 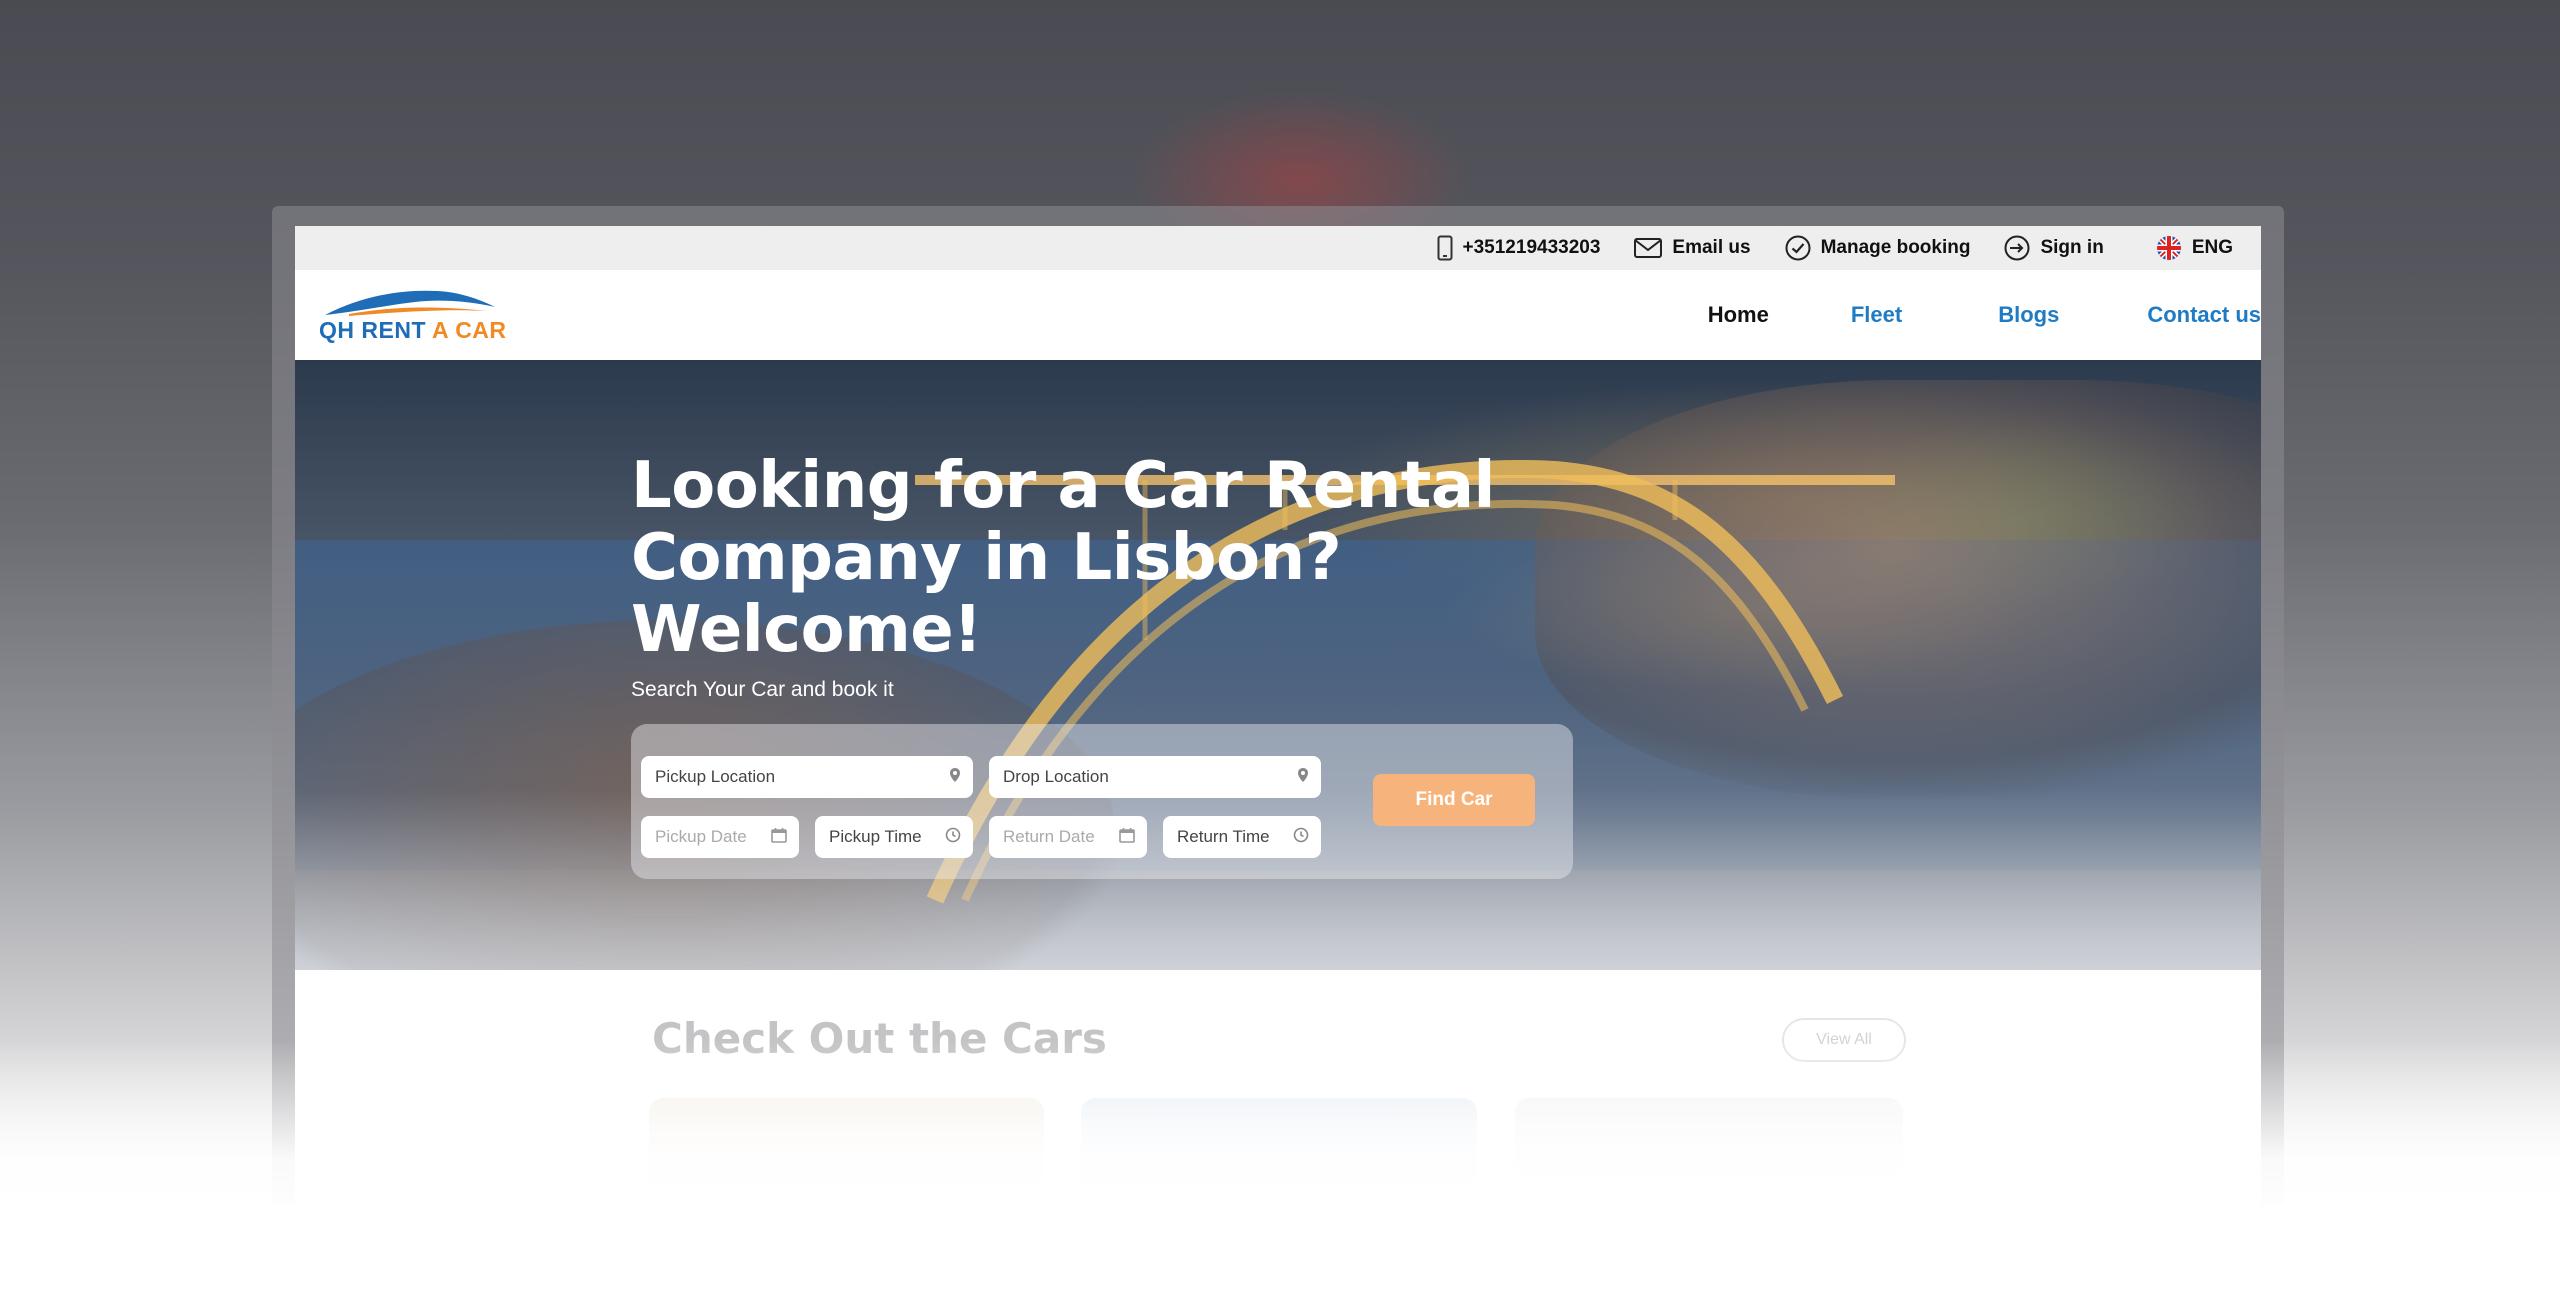 I want to click on manage-booking-link: Manage booking, so click(x=1878, y=248).